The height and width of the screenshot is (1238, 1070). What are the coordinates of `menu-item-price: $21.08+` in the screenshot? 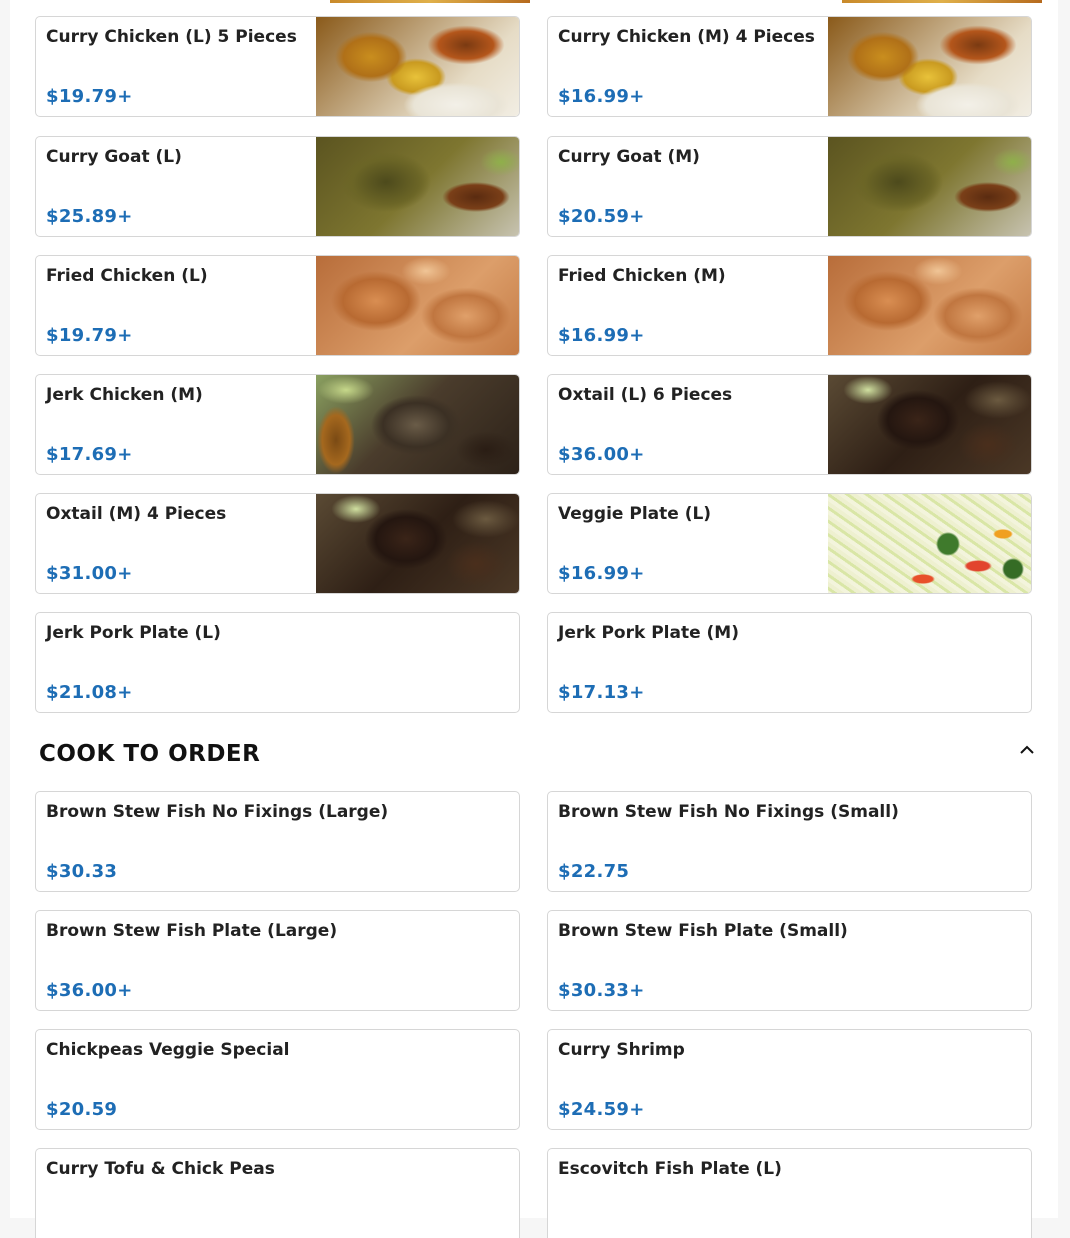 It's located at (89, 692).